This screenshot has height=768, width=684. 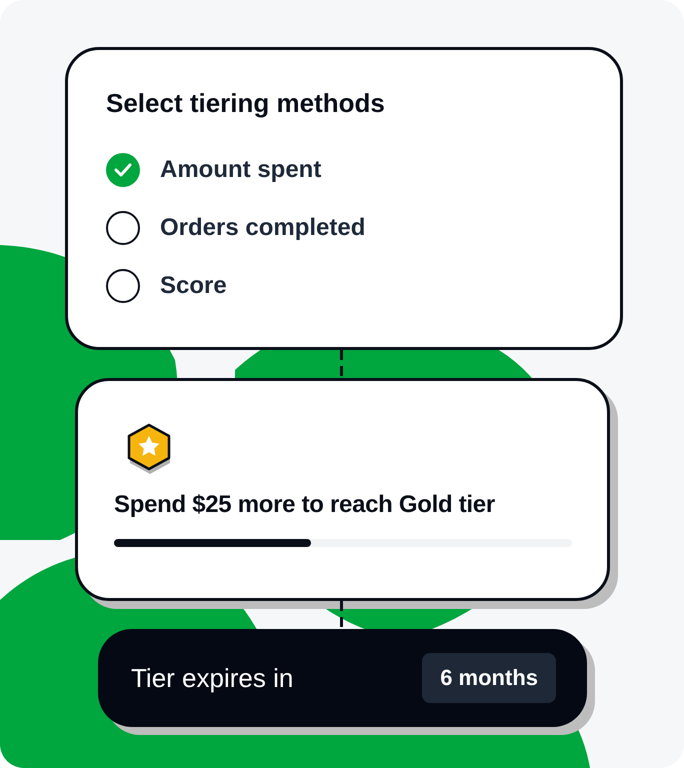 I want to click on progress-message: Spend $25 more to reach Gold tier, so click(x=305, y=505).